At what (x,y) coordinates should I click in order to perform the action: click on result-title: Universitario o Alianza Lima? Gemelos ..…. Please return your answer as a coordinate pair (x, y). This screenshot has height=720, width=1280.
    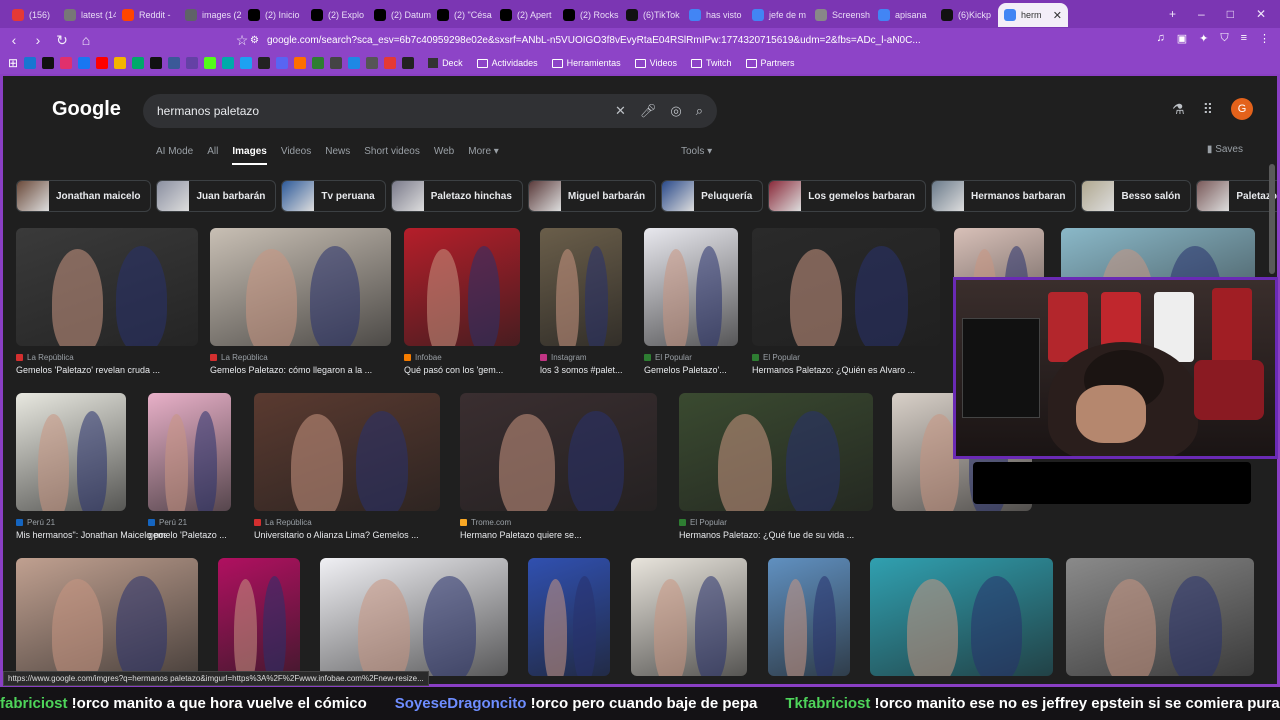
    Looking at the image, I should click on (347, 535).